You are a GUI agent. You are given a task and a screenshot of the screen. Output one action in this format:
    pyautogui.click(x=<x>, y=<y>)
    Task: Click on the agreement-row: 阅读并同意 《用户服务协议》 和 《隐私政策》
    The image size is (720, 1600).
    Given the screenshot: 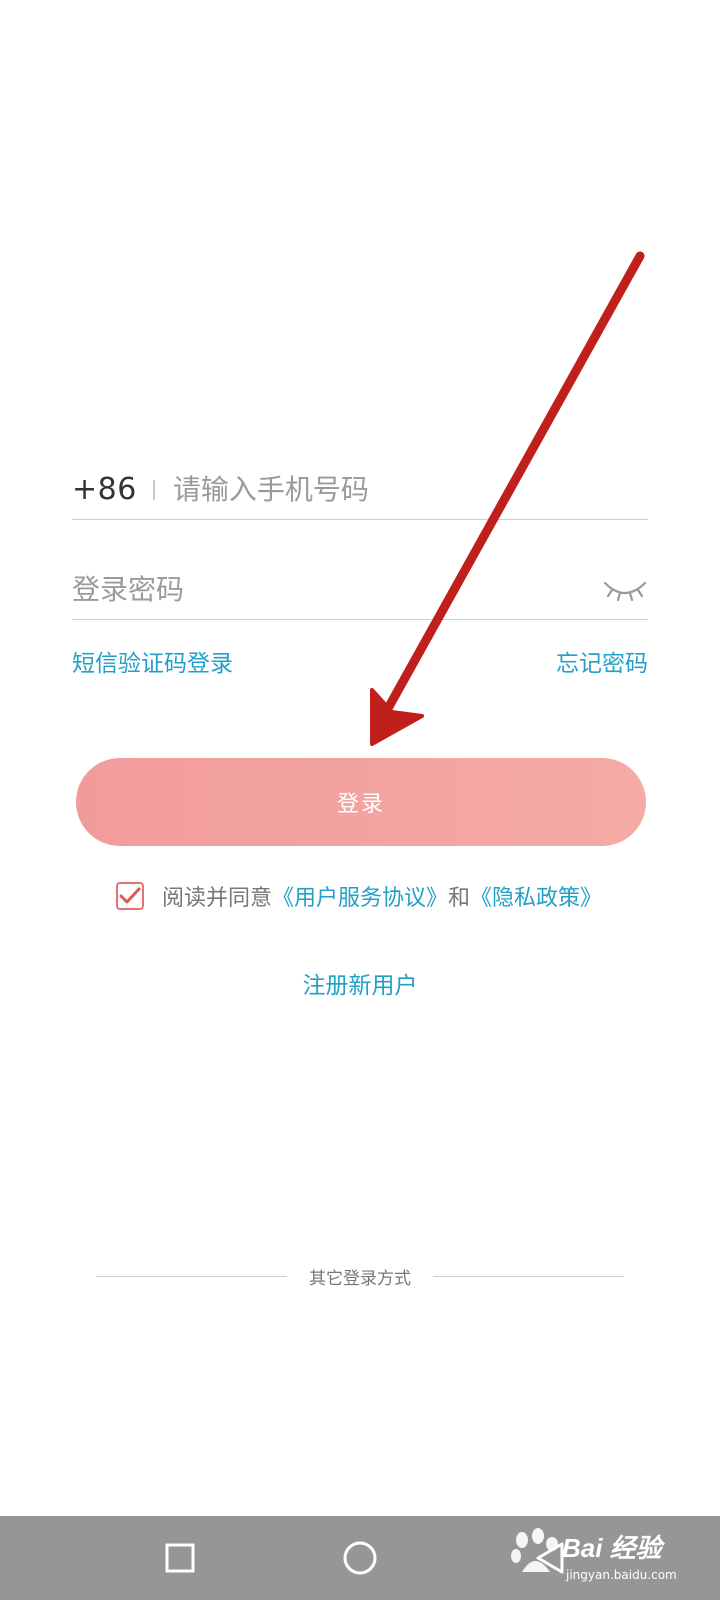 What is the action you would take?
    pyautogui.click(x=359, y=896)
    